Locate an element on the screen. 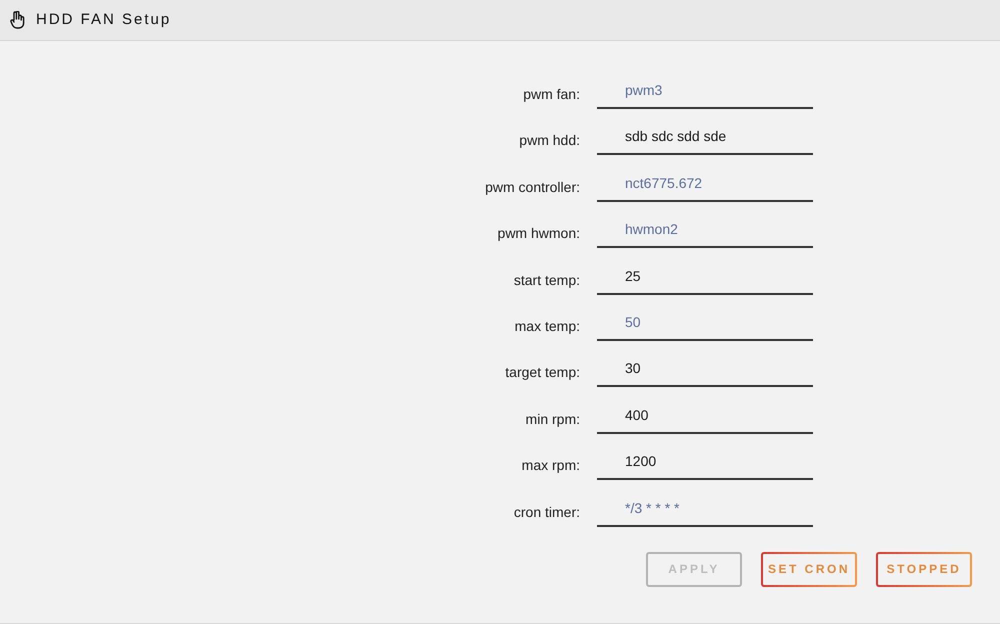 The width and height of the screenshot is (1000, 624). field-label: start temp: is located at coordinates (547, 280).